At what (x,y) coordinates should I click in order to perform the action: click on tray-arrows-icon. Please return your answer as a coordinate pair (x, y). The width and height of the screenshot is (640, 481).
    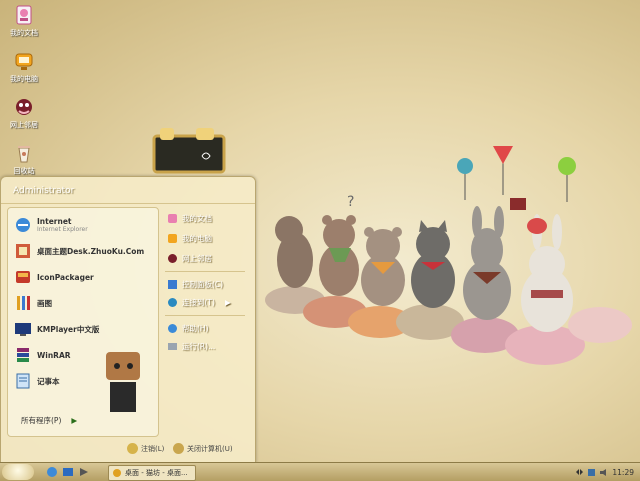
    Looking at the image, I should click on (579, 472).